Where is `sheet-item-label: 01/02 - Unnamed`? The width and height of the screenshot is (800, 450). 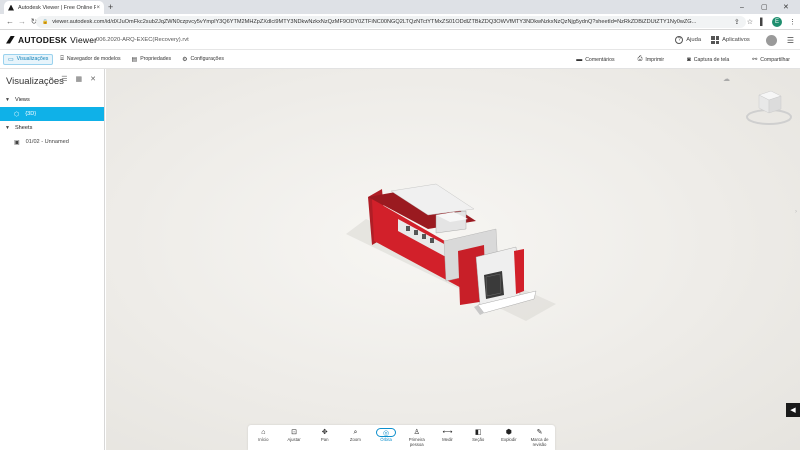 sheet-item-label: 01/02 - Unnamed is located at coordinates (47, 142).